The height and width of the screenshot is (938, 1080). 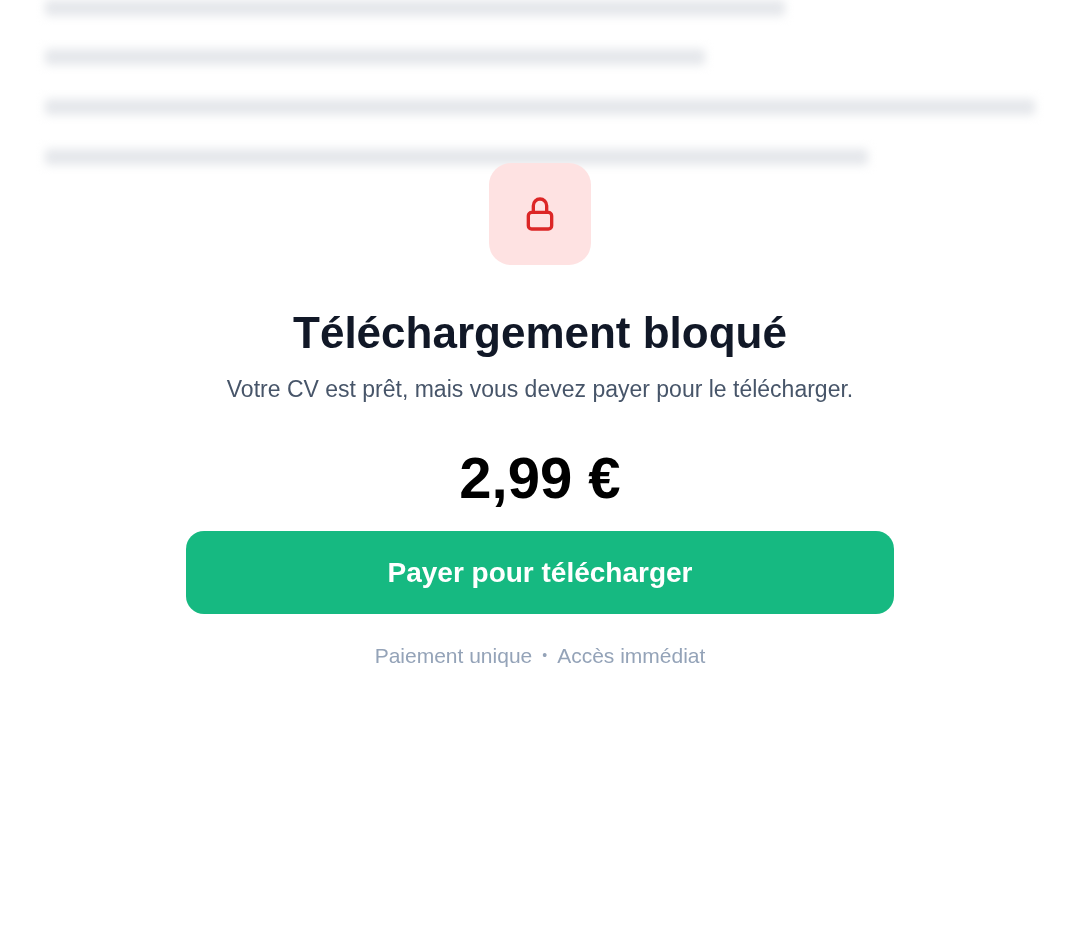 What do you see at coordinates (540, 389) in the screenshot?
I see `dialog-message: Votre CV est prêt, mais vous devez payer pour le télécharger.` at bounding box center [540, 389].